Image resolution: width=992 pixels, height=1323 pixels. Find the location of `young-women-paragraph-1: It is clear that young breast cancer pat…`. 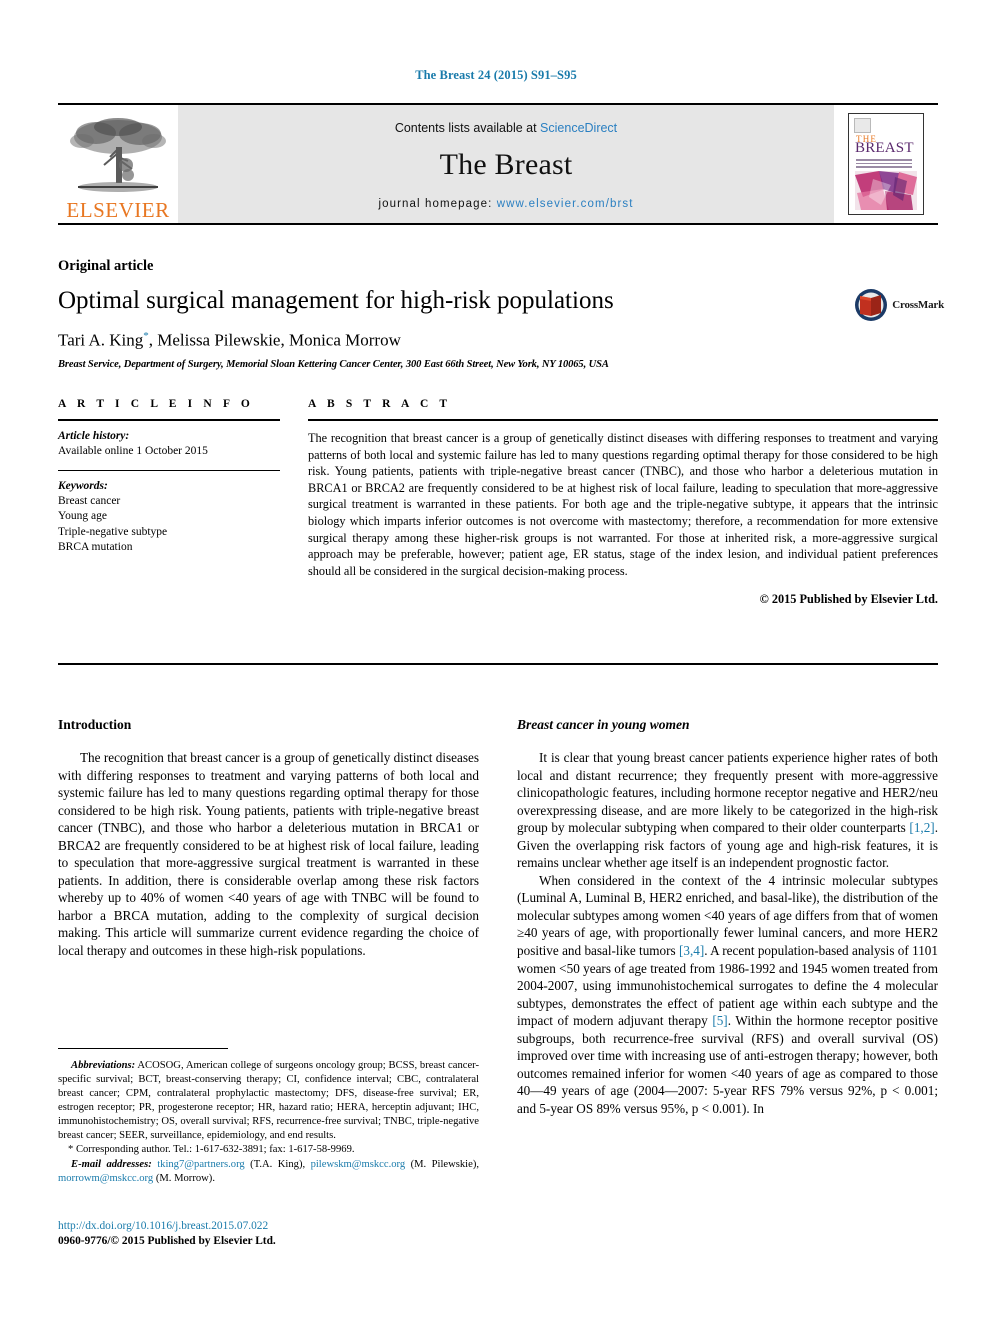

young-women-paragraph-1: It is clear that young breast cancer pat… is located at coordinates (727, 810).